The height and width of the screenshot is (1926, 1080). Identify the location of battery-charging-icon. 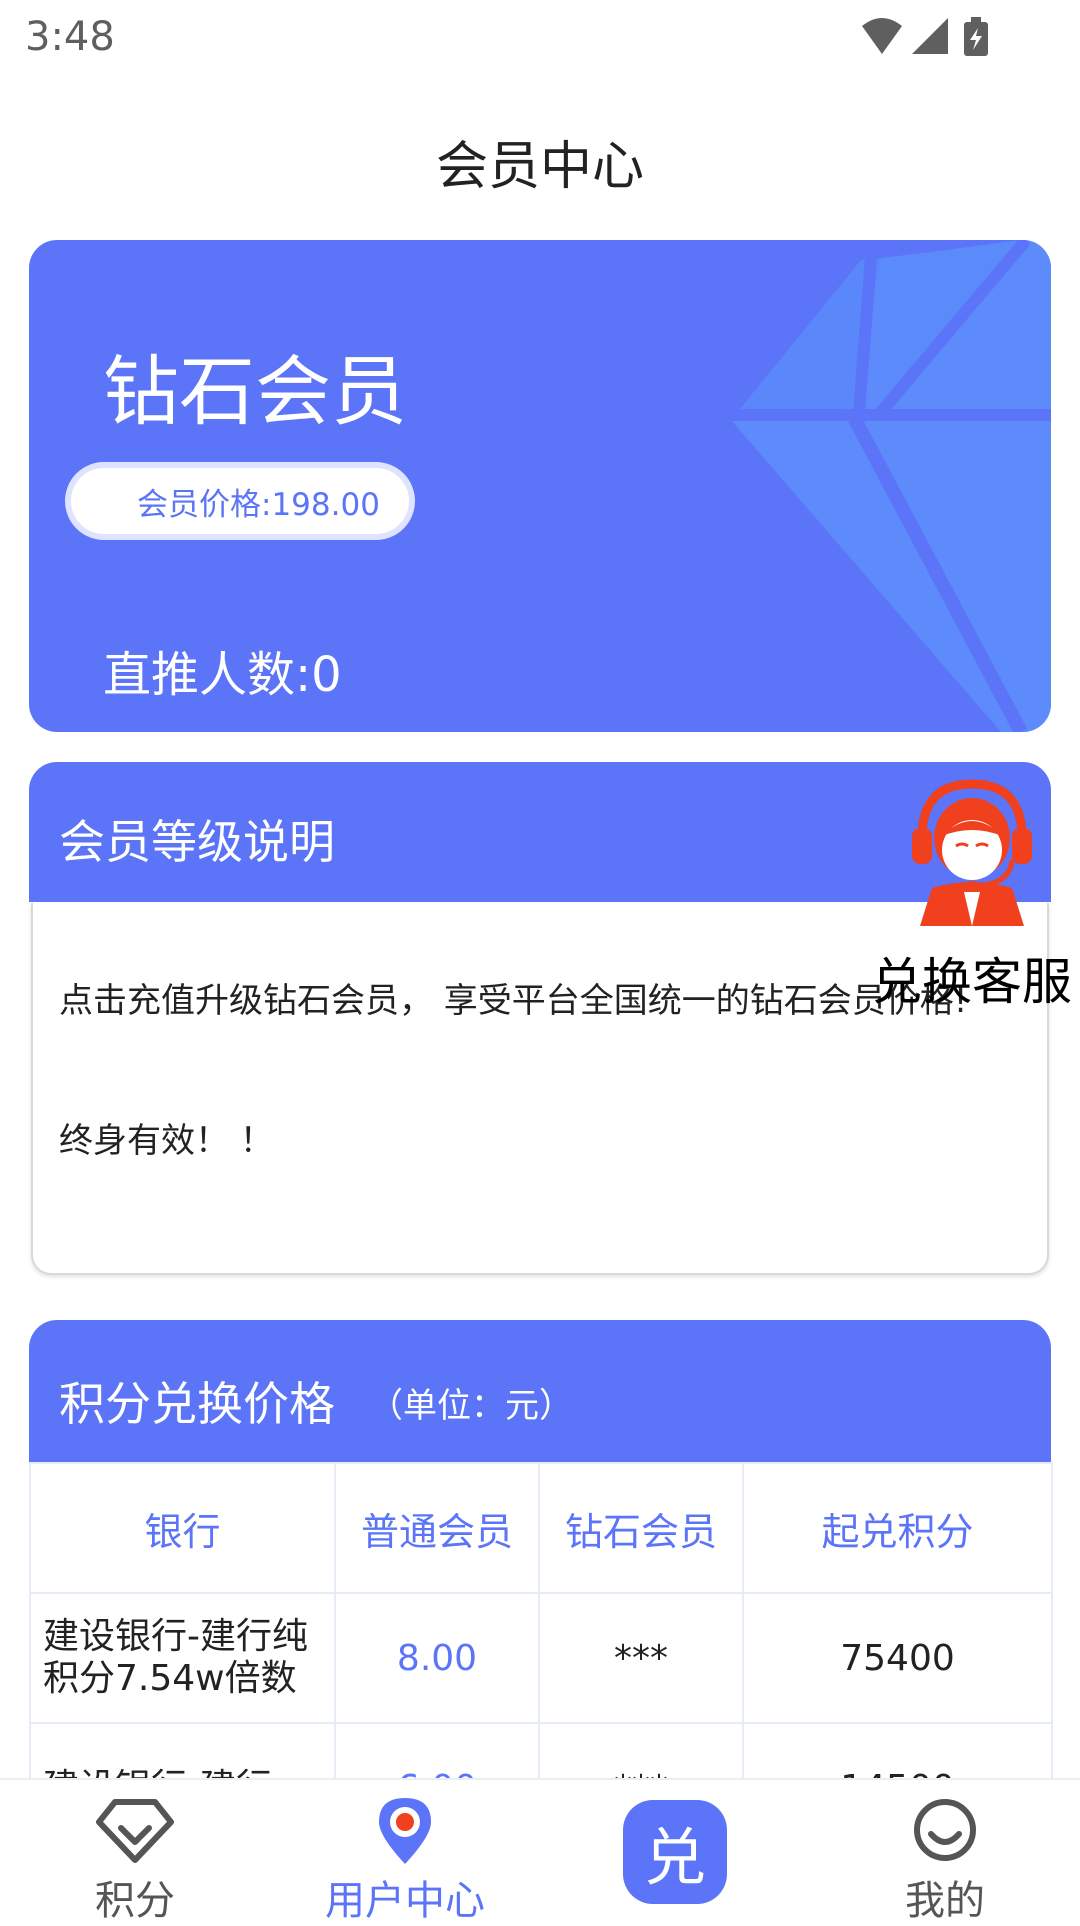
(976, 36).